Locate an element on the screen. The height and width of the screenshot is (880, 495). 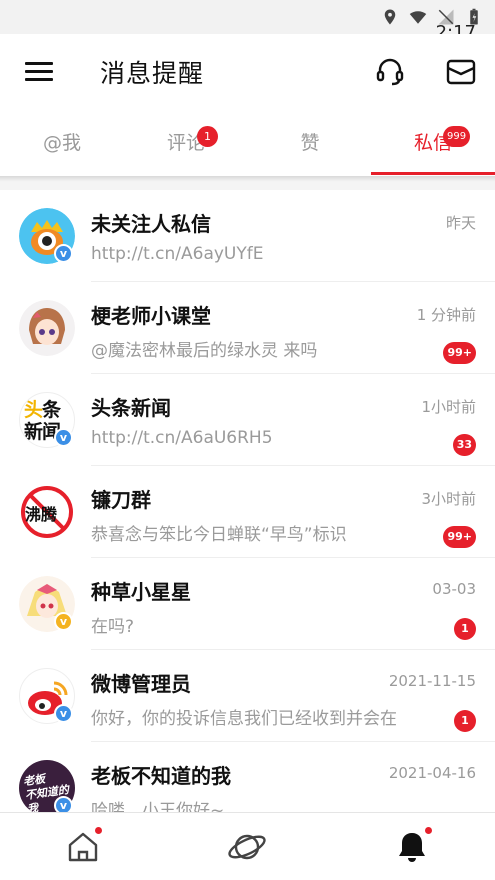
tab-likes: 赞 is located at coordinates (310, 143).